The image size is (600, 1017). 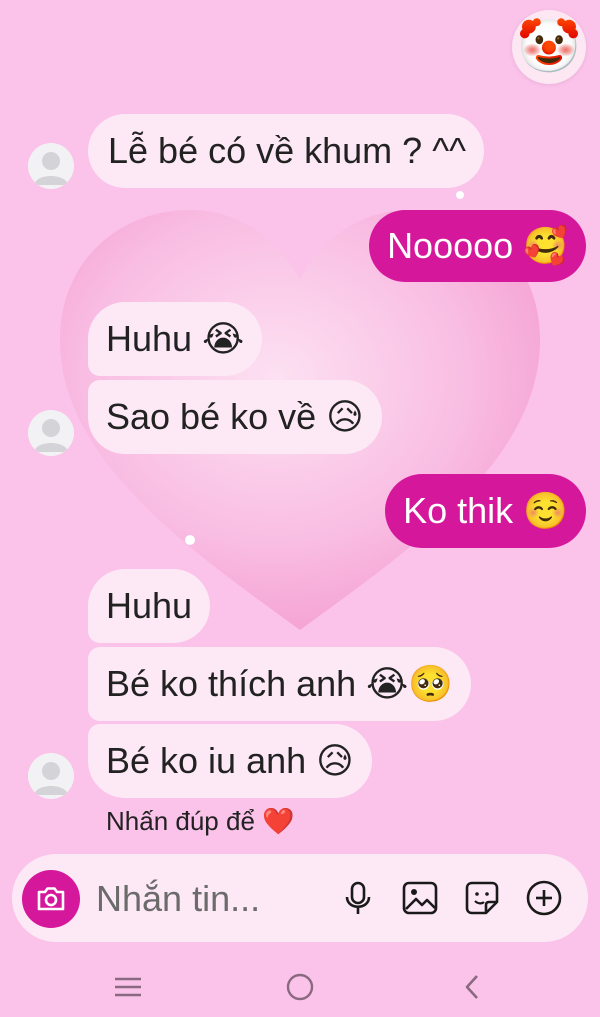 I want to click on double-tap-hint: Nhấn đúp để ❤️, so click(x=200, y=821).